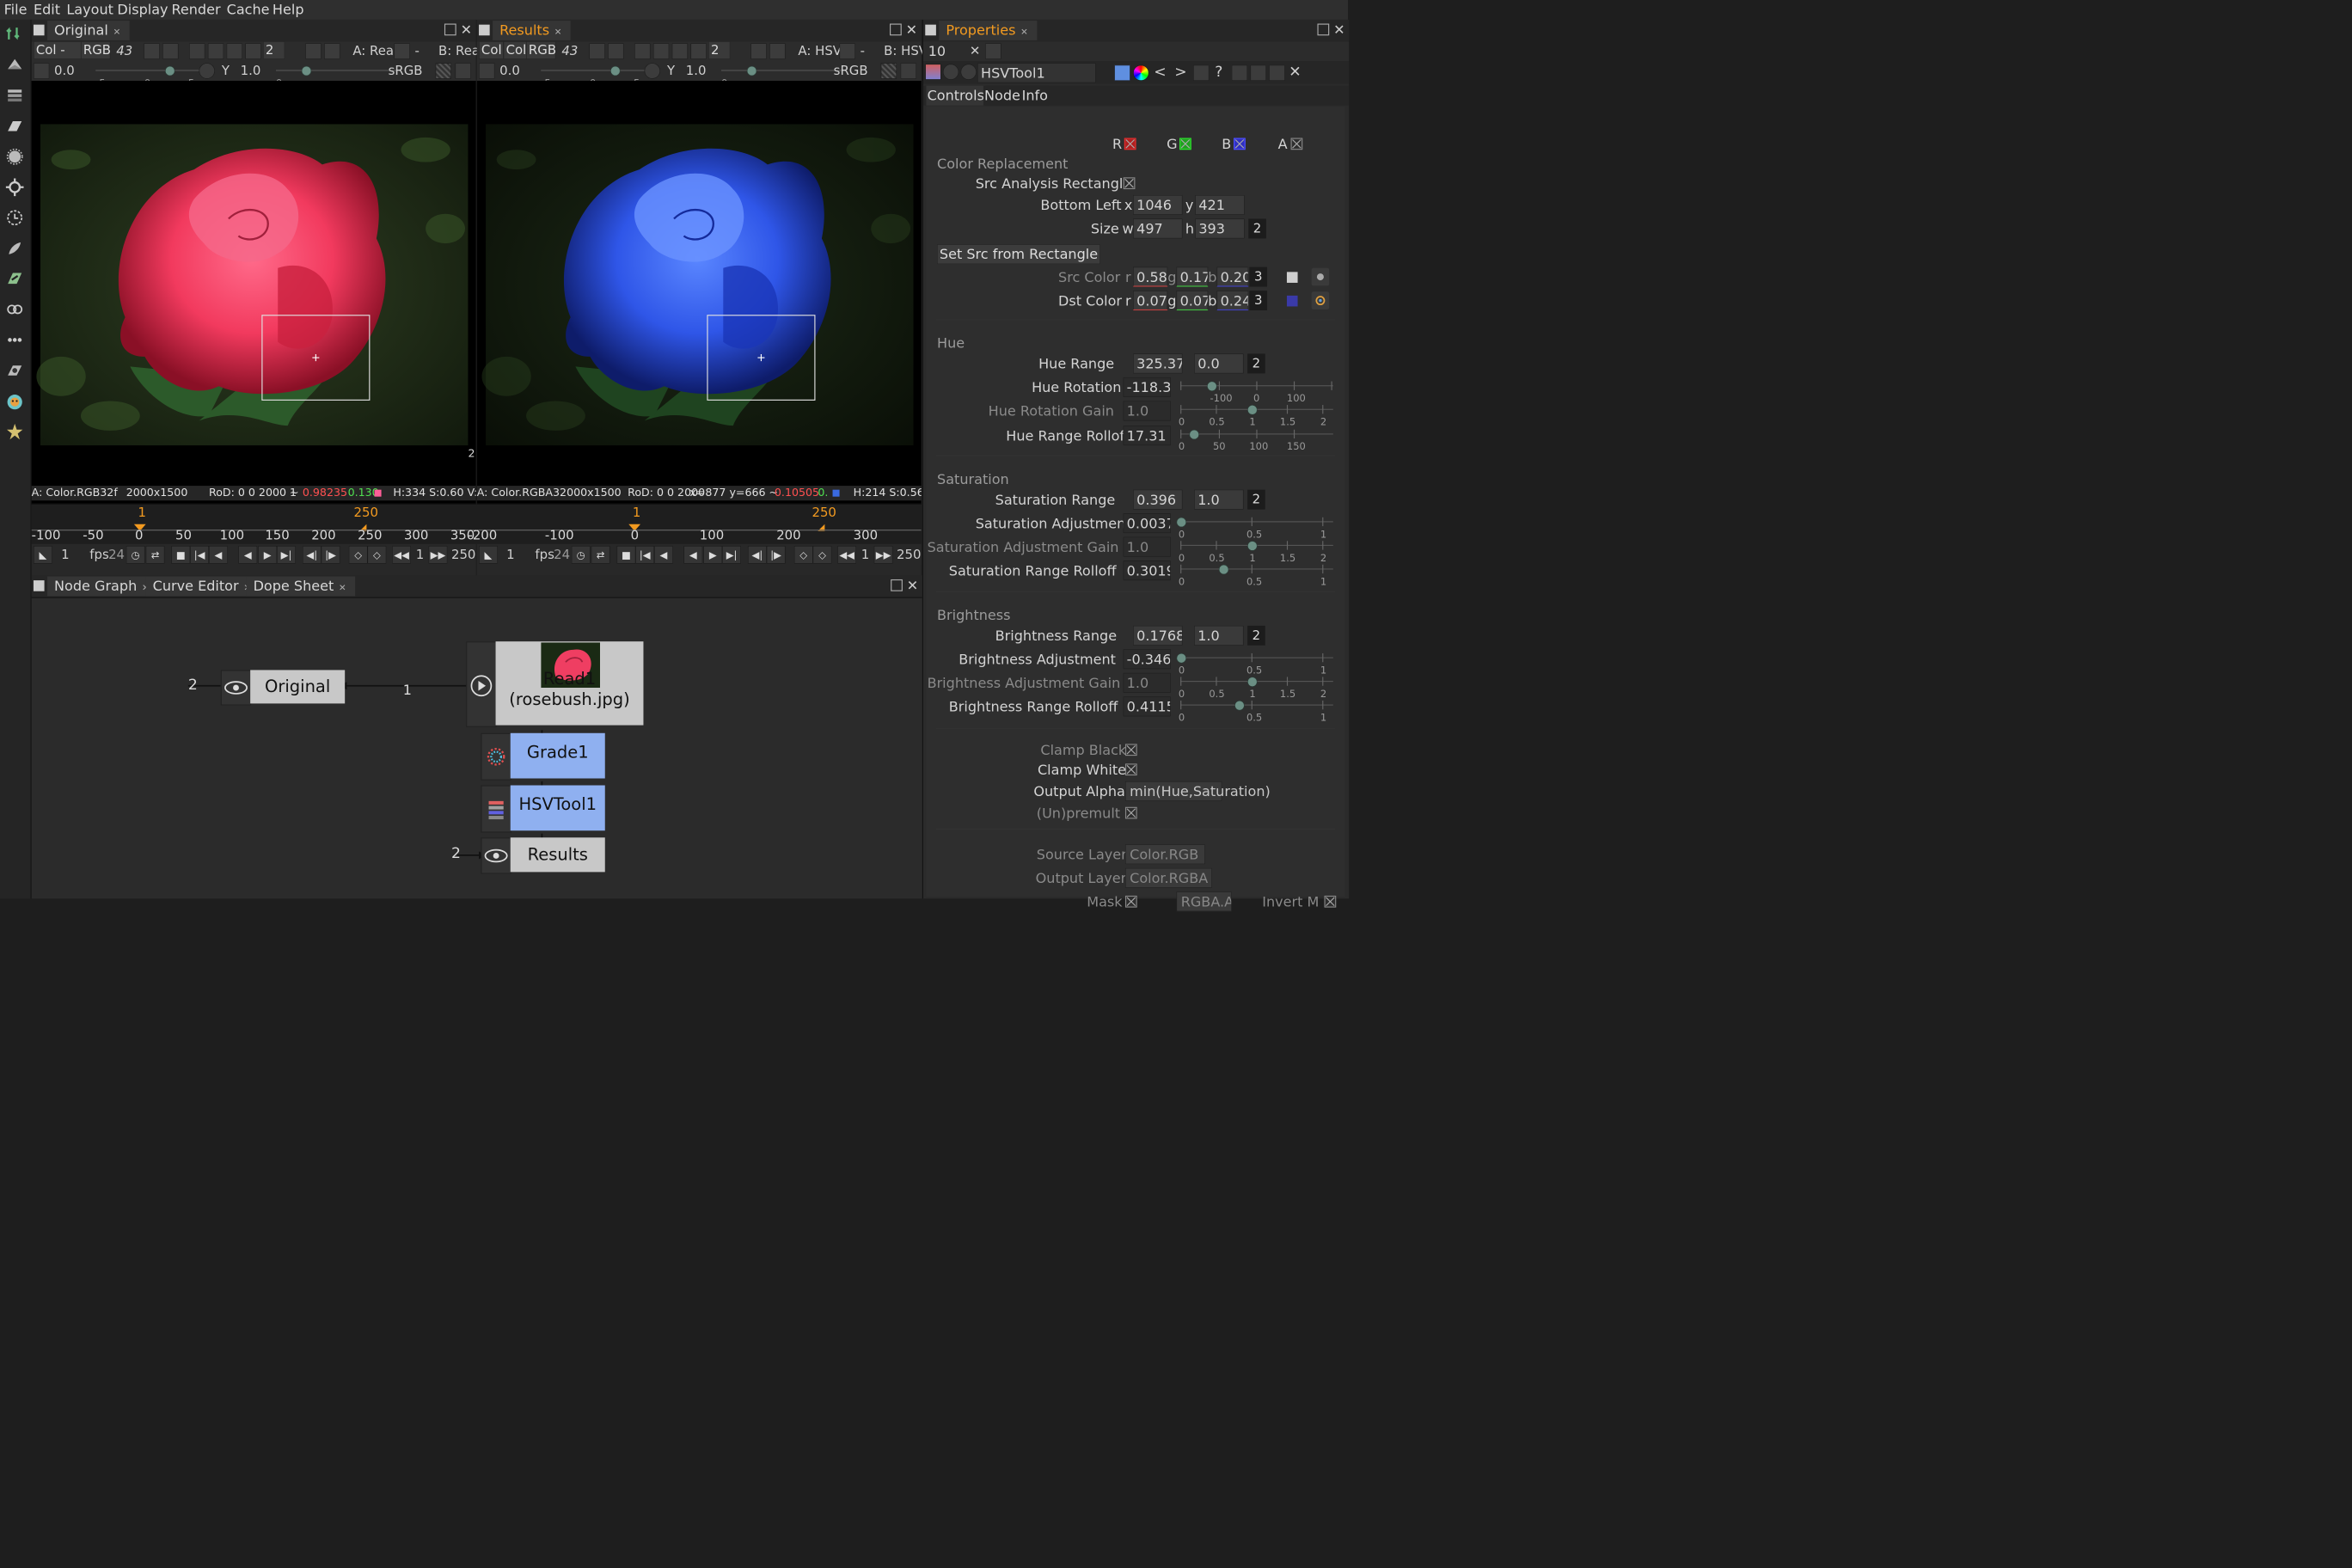  I want to click on menu-cache: Cache, so click(248, 10).